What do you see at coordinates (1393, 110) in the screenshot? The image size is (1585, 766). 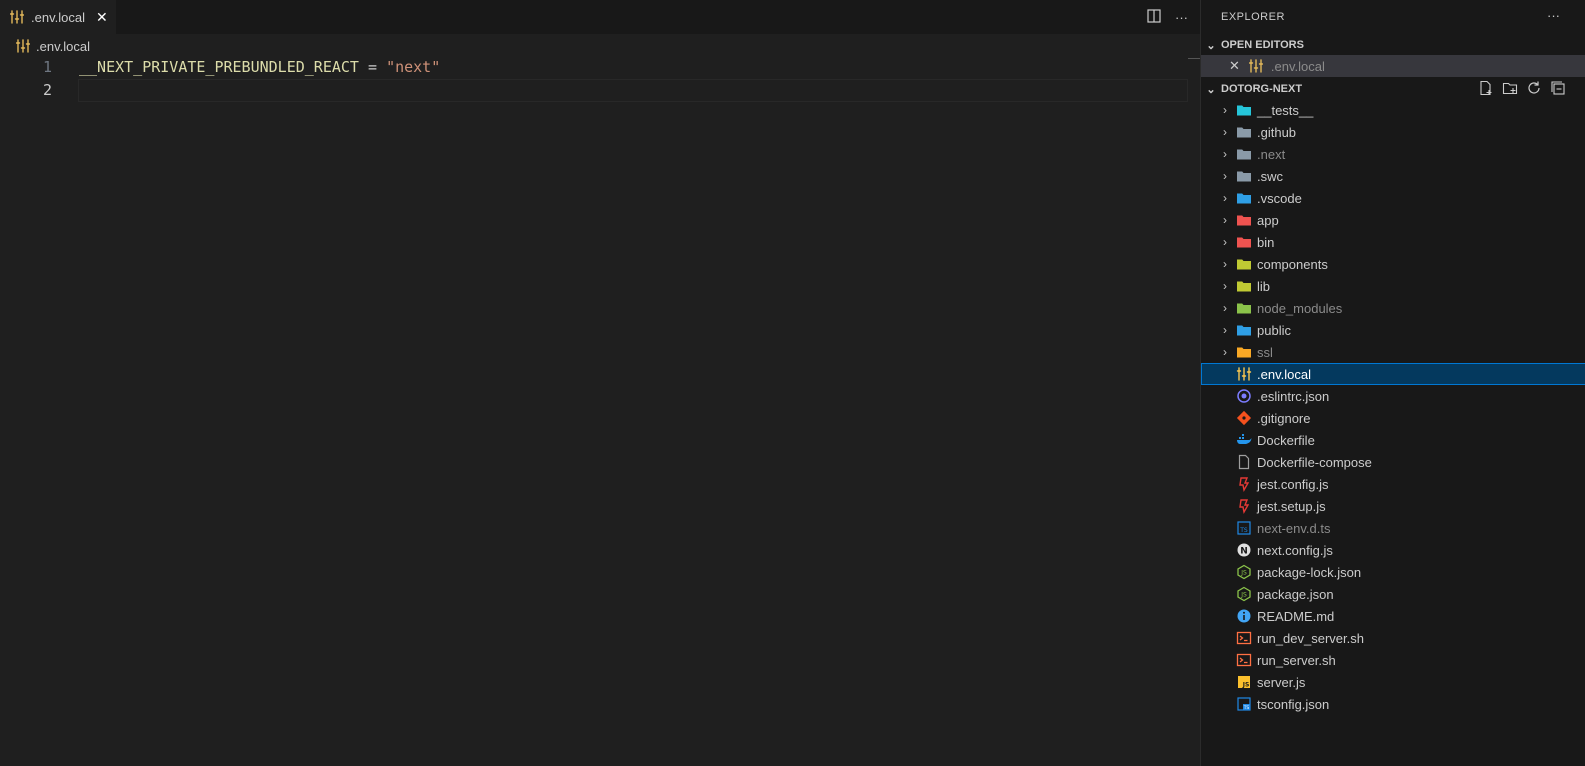 I see `tree-folder: › __tests__` at bounding box center [1393, 110].